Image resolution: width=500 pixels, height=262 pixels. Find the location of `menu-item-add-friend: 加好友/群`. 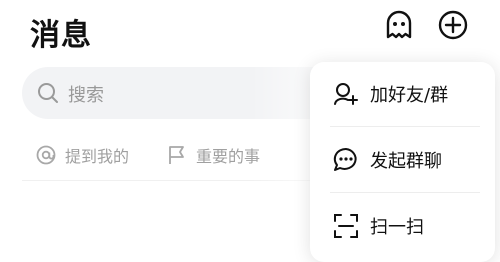

menu-item-add-friend: 加好友/群 is located at coordinates (402, 94).